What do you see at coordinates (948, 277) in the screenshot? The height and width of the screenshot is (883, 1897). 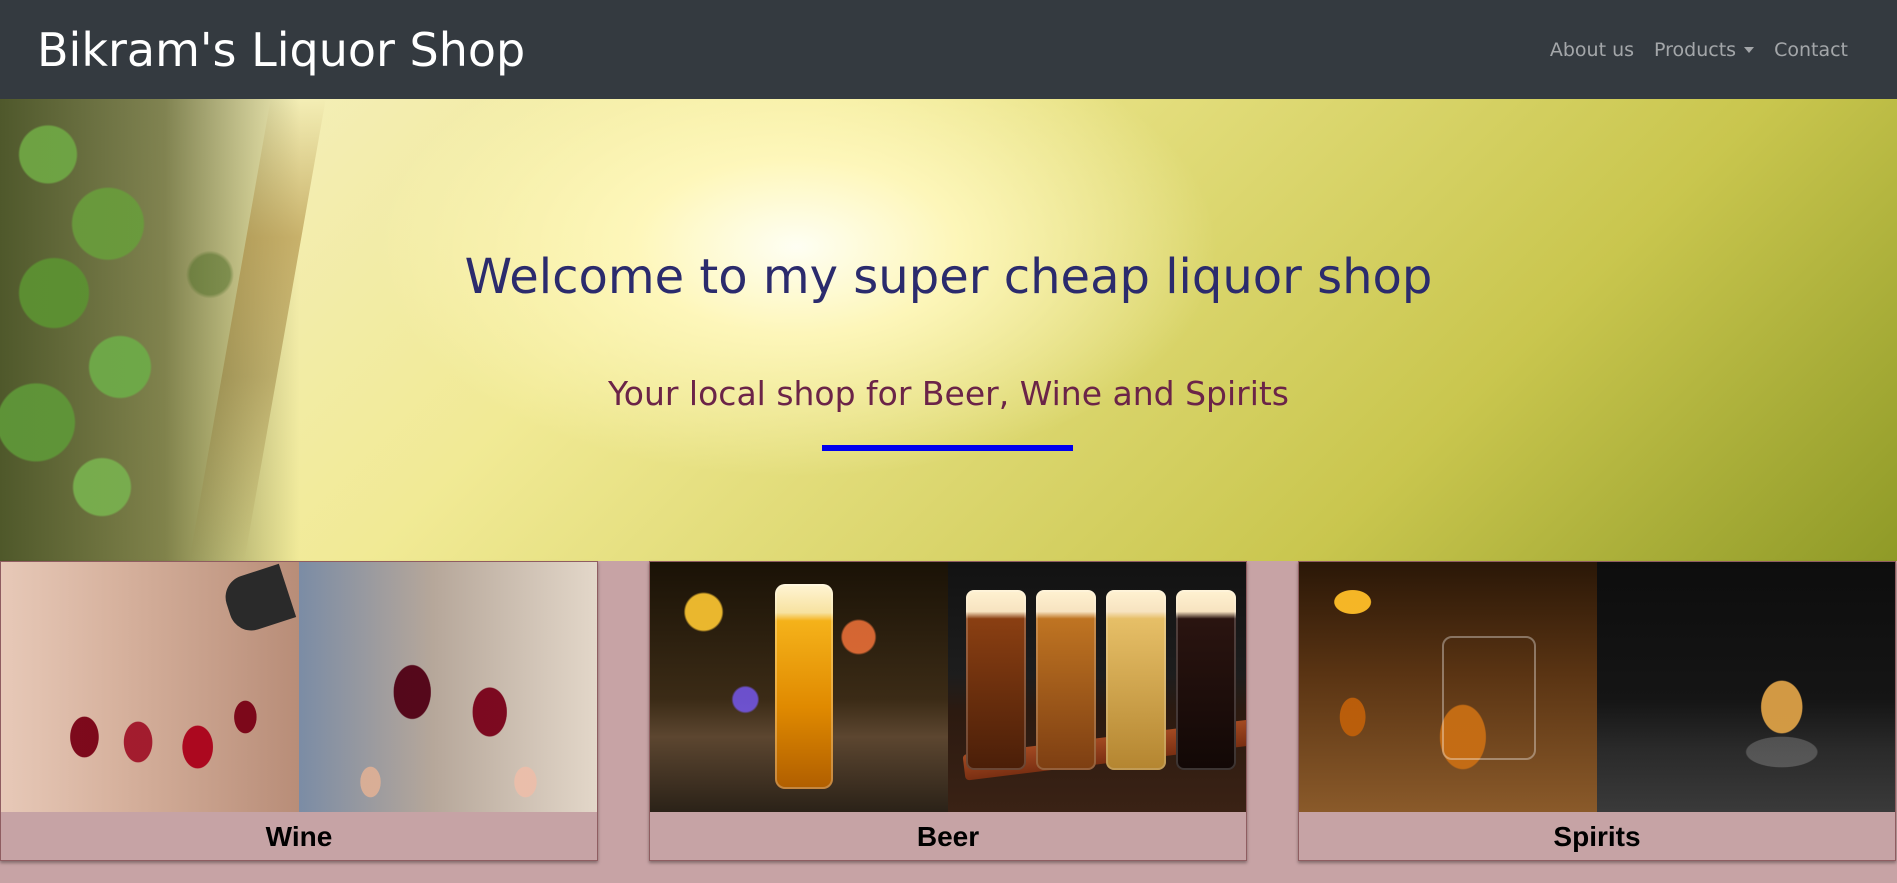 I see `hero-title: Welcome to my super cheap liquor shop` at bounding box center [948, 277].